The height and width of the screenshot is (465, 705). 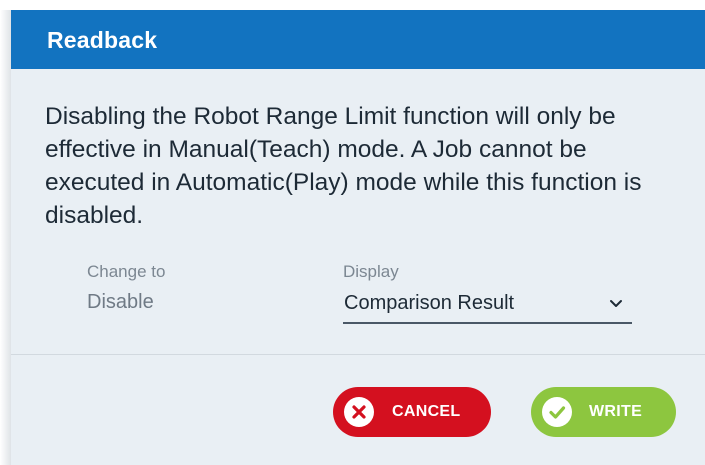 What do you see at coordinates (126, 271) in the screenshot?
I see `change-to-label: Change to` at bounding box center [126, 271].